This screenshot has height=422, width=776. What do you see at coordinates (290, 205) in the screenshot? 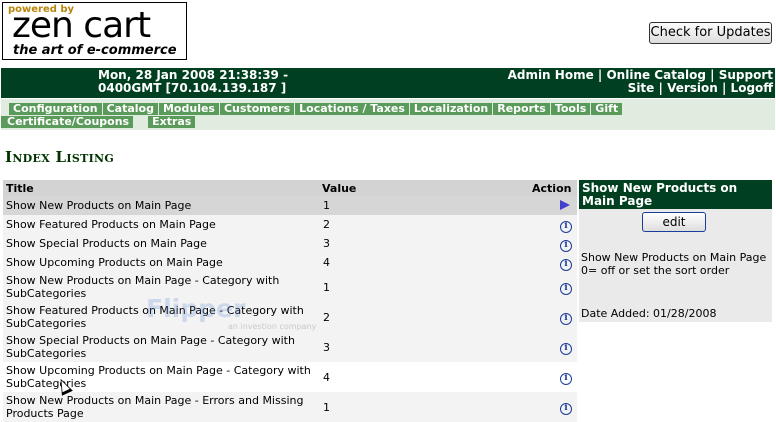
I see `table-row: Show New Products on Main Page 1` at bounding box center [290, 205].